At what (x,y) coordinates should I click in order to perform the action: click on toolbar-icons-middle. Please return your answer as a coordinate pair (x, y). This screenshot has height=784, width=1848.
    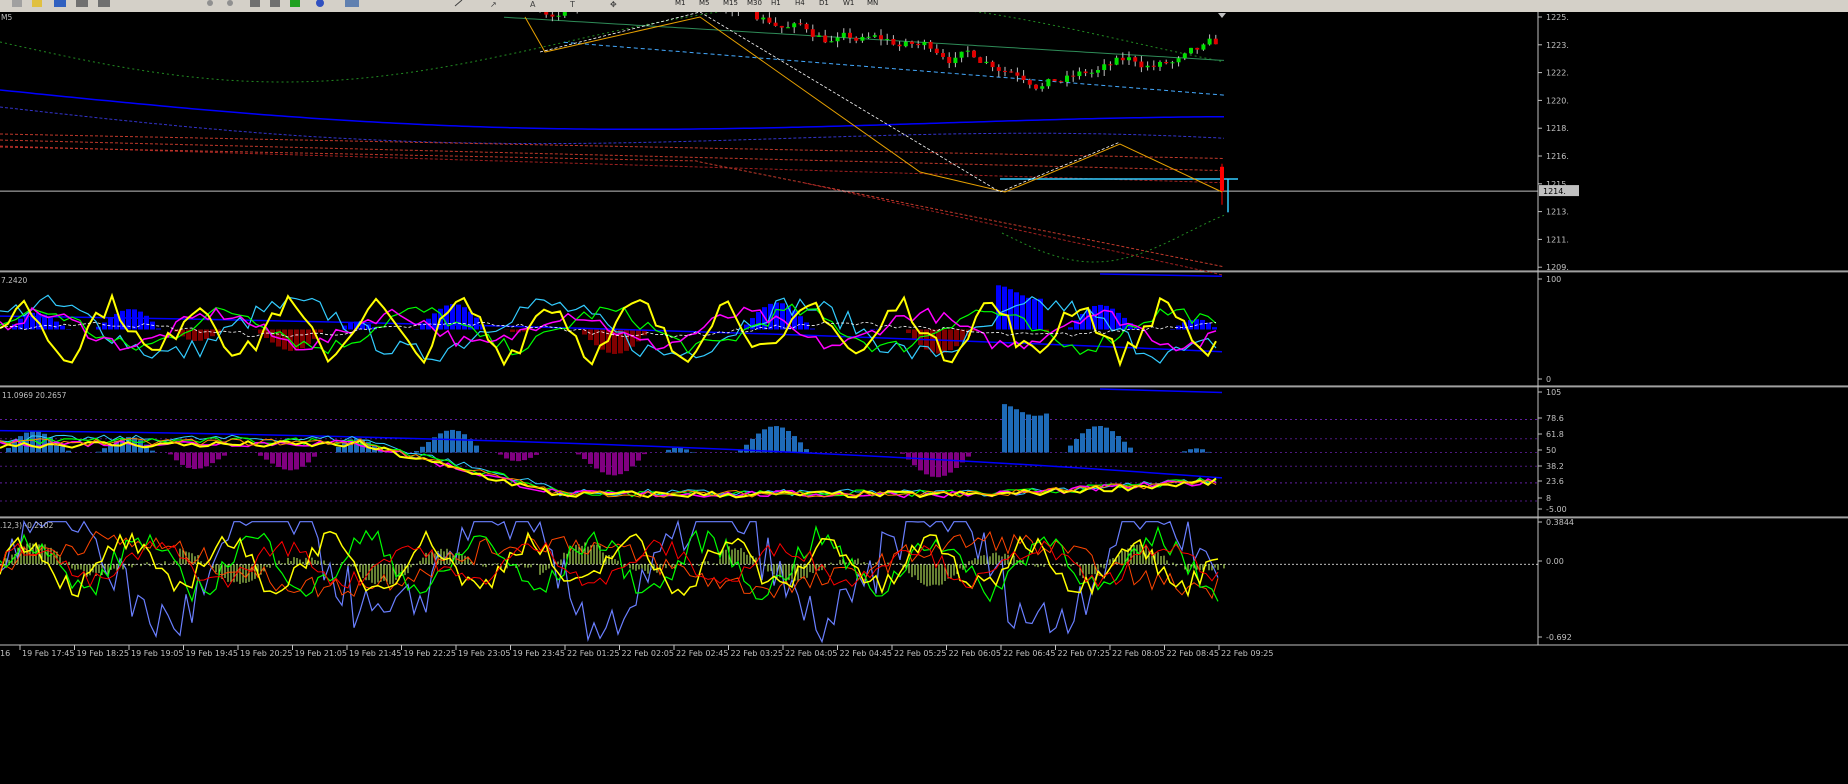
    Looking at the image, I should click on (320, 4).